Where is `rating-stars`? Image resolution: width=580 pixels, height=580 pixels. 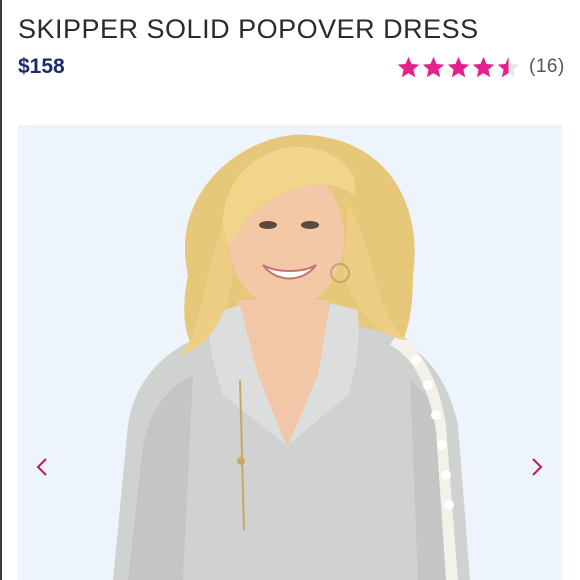
rating-stars is located at coordinates (458, 67).